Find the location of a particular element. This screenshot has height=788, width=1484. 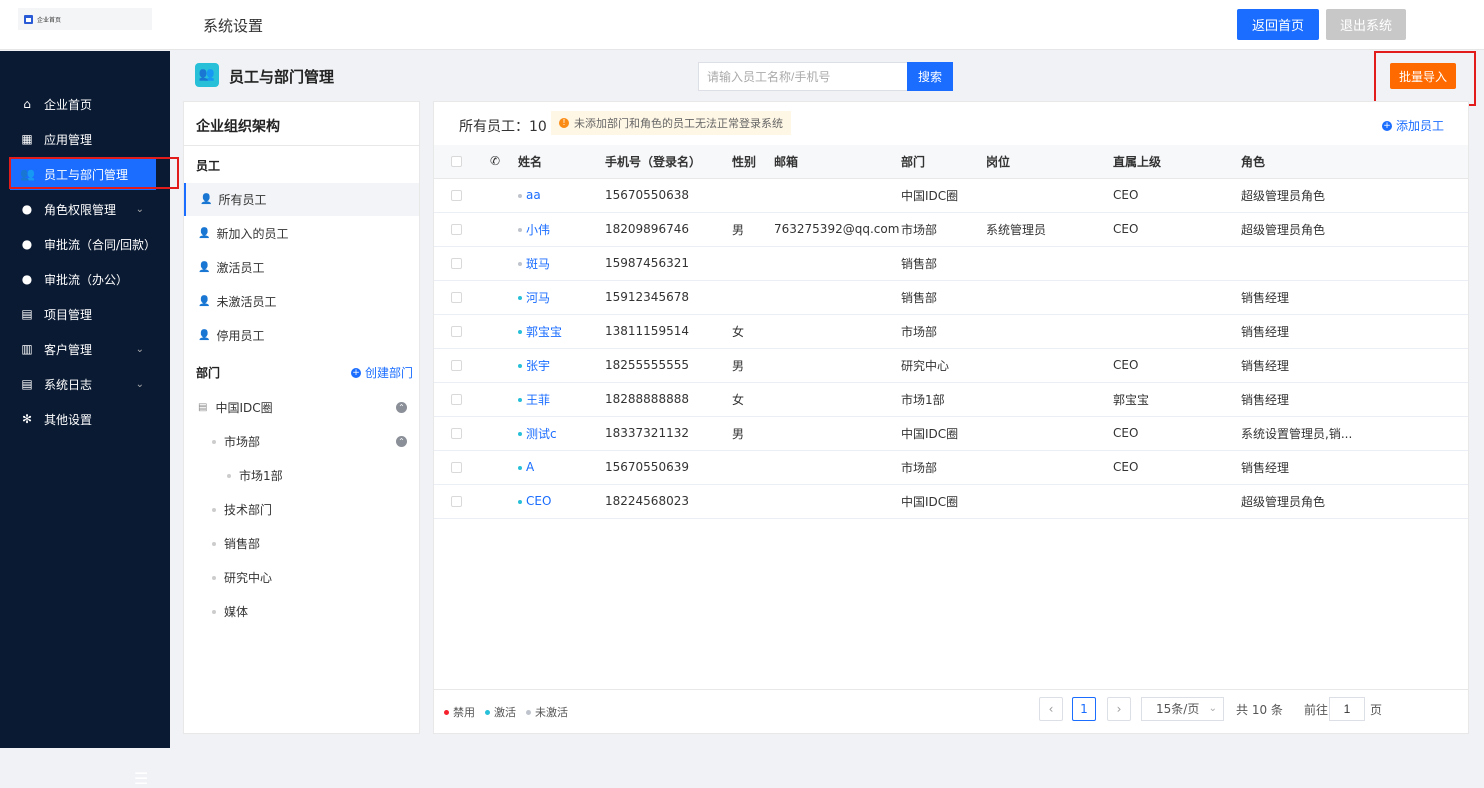

sidebar-item-approval-office: ● 审批流（办公） is located at coordinates (94, 279).